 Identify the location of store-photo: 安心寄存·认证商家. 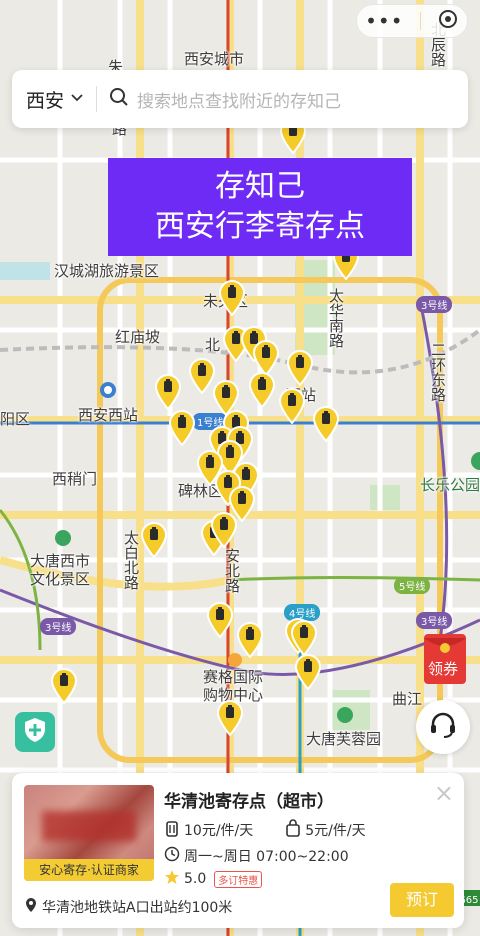
(89, 833).